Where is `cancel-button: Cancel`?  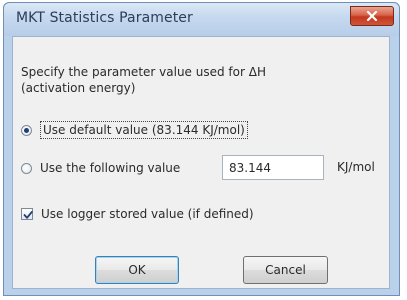
cancel-button: Cancel is located at coordinates (285, 270).